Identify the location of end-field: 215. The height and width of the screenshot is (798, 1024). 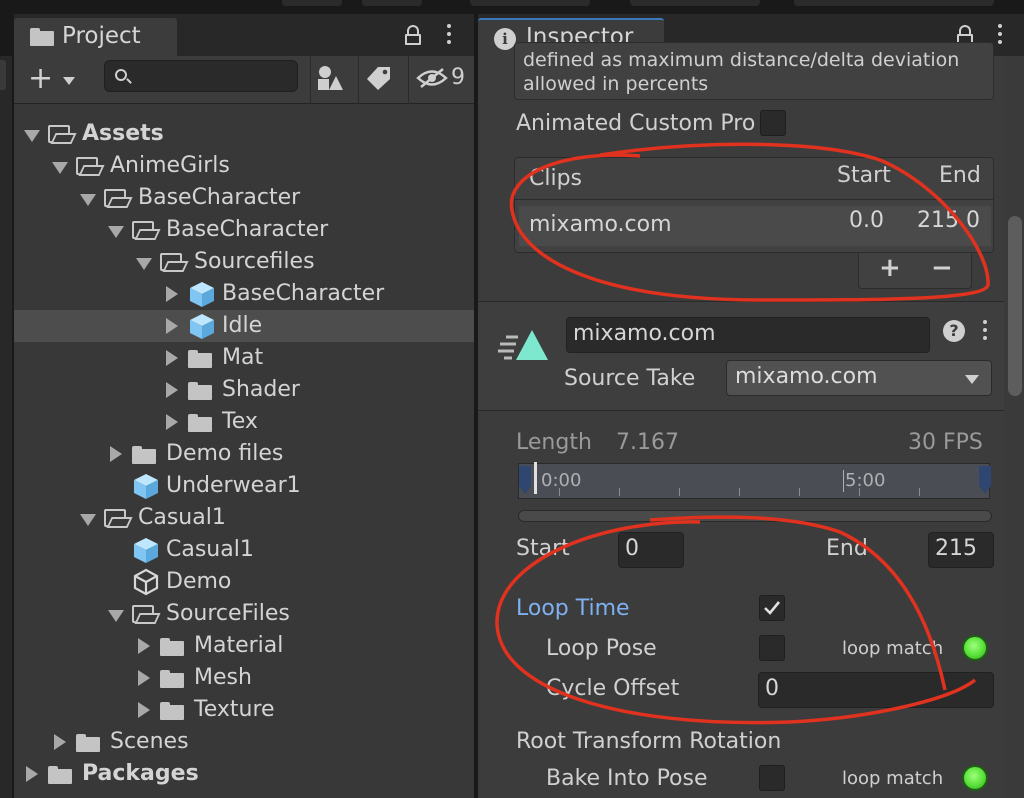
(961, 550).